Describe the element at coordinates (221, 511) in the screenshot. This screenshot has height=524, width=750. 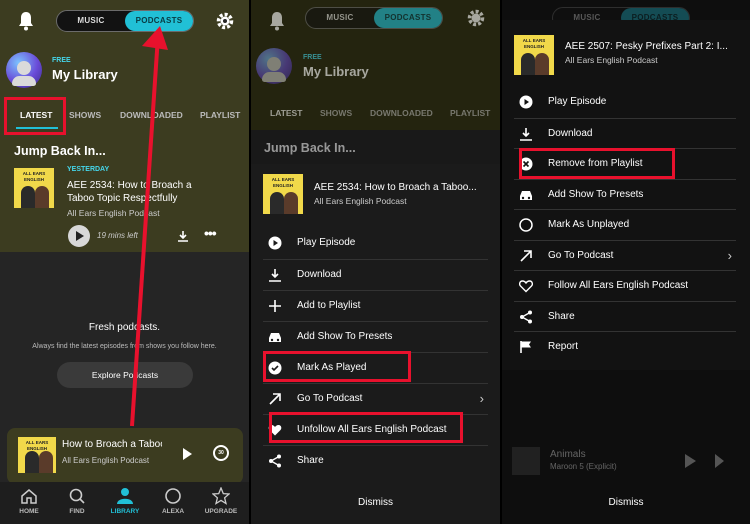
I see `nav-label: UPGRADE` at that location.